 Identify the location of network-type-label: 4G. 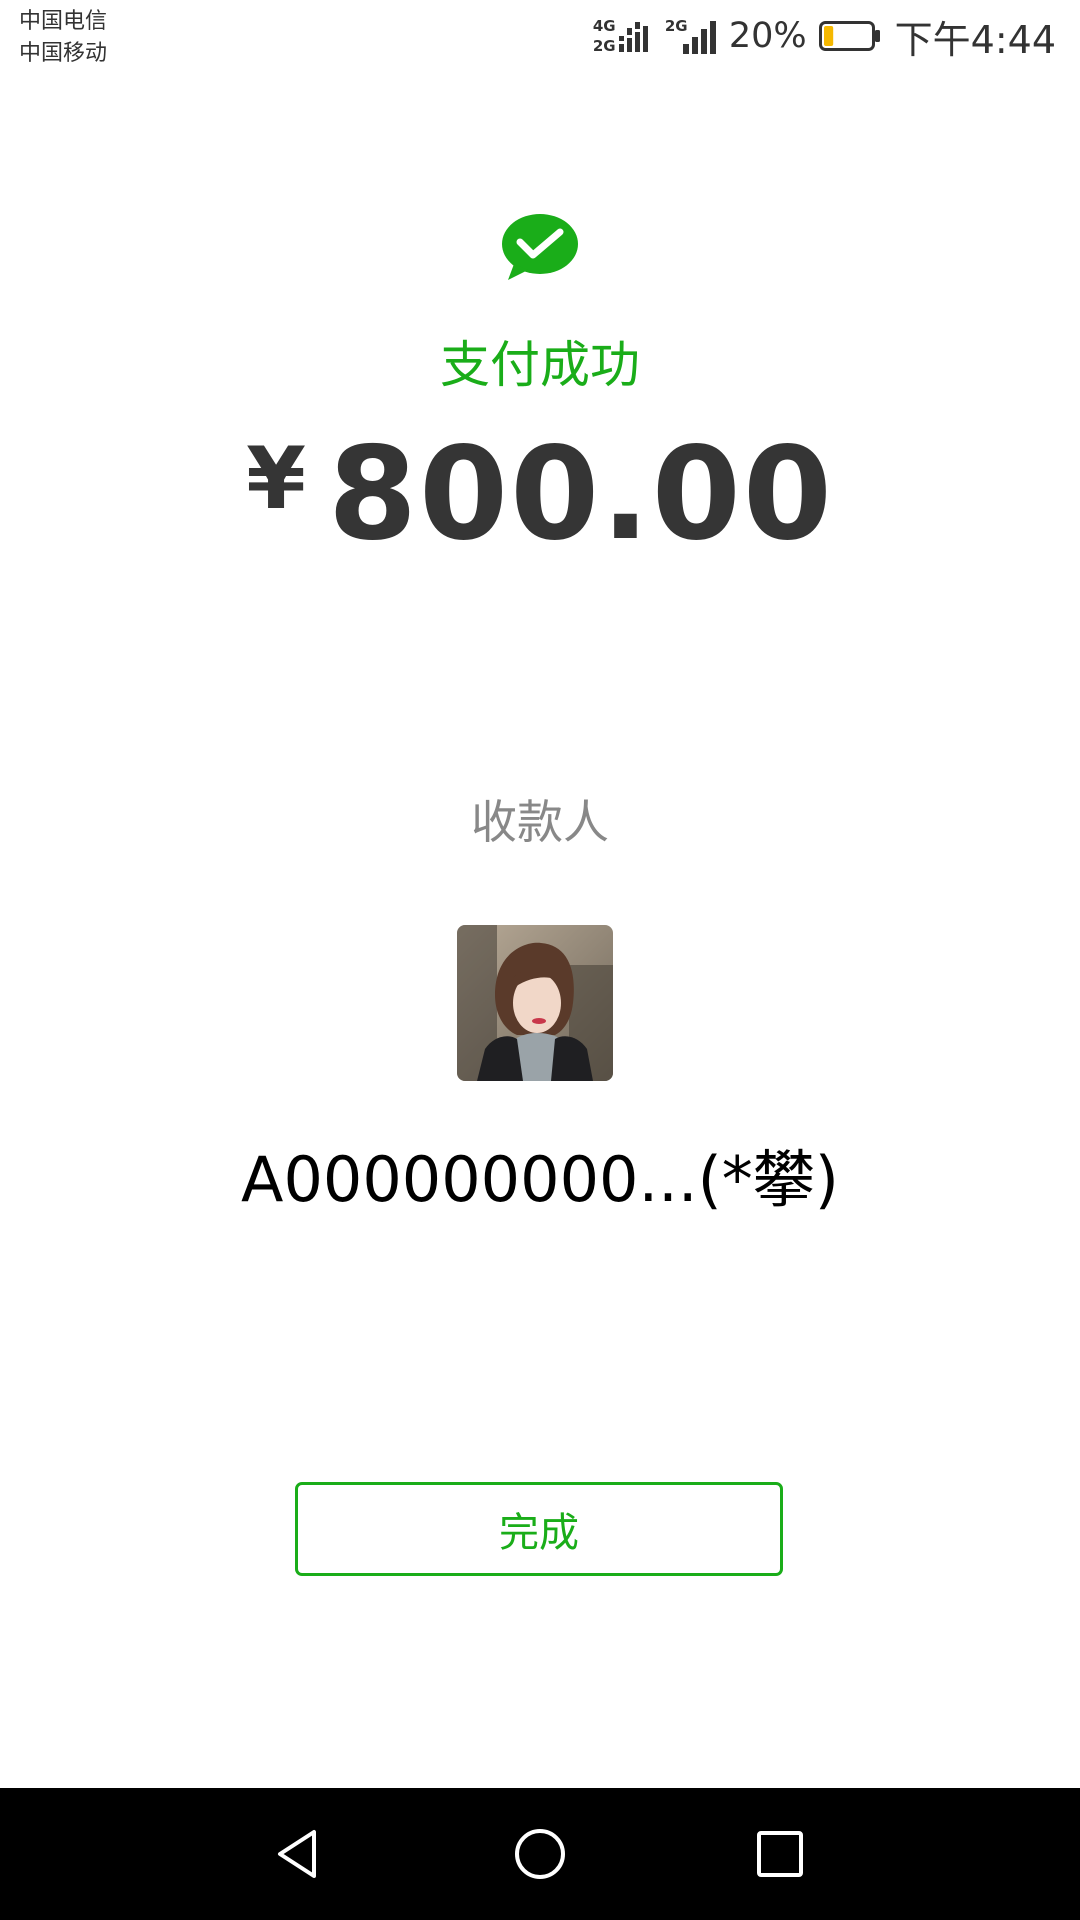
(604, 26).